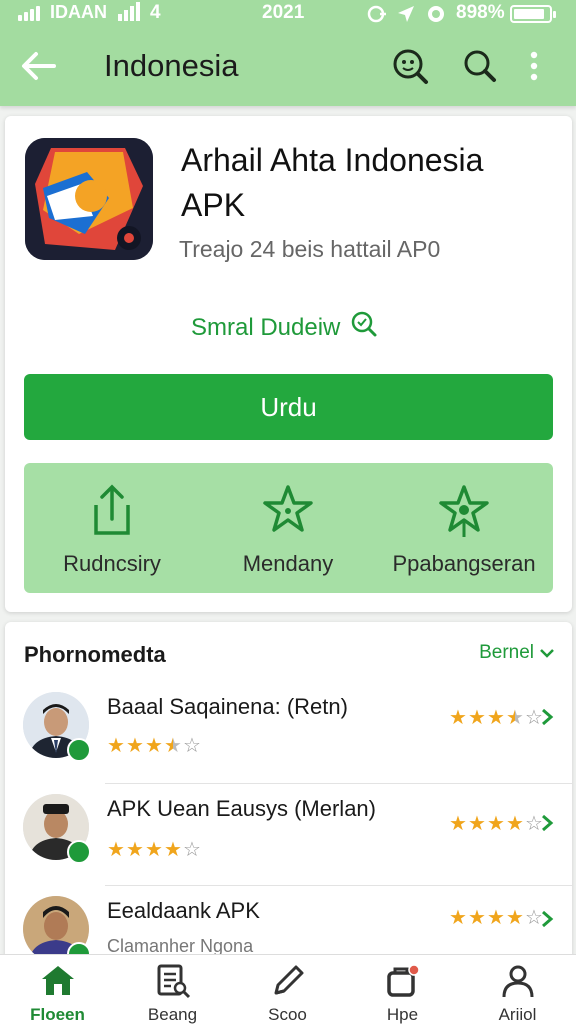 This screenshot has width=576, height=1024. What do you see at coordinates (332, 182) in the screenshot?
I see `app-title: Arhail Ahta Indonesia APK` at bounding box center [332, 182].